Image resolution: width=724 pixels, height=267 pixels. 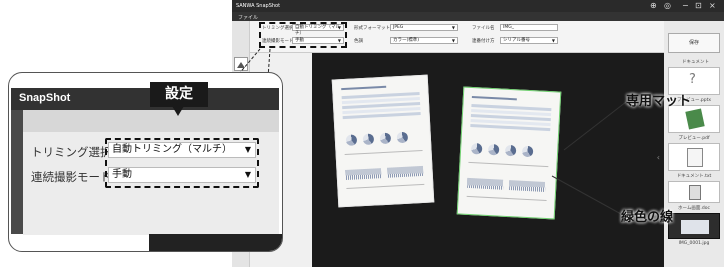 I want to click on zoom-trimming-label: トリミング選択, so click(x=71, y=152).